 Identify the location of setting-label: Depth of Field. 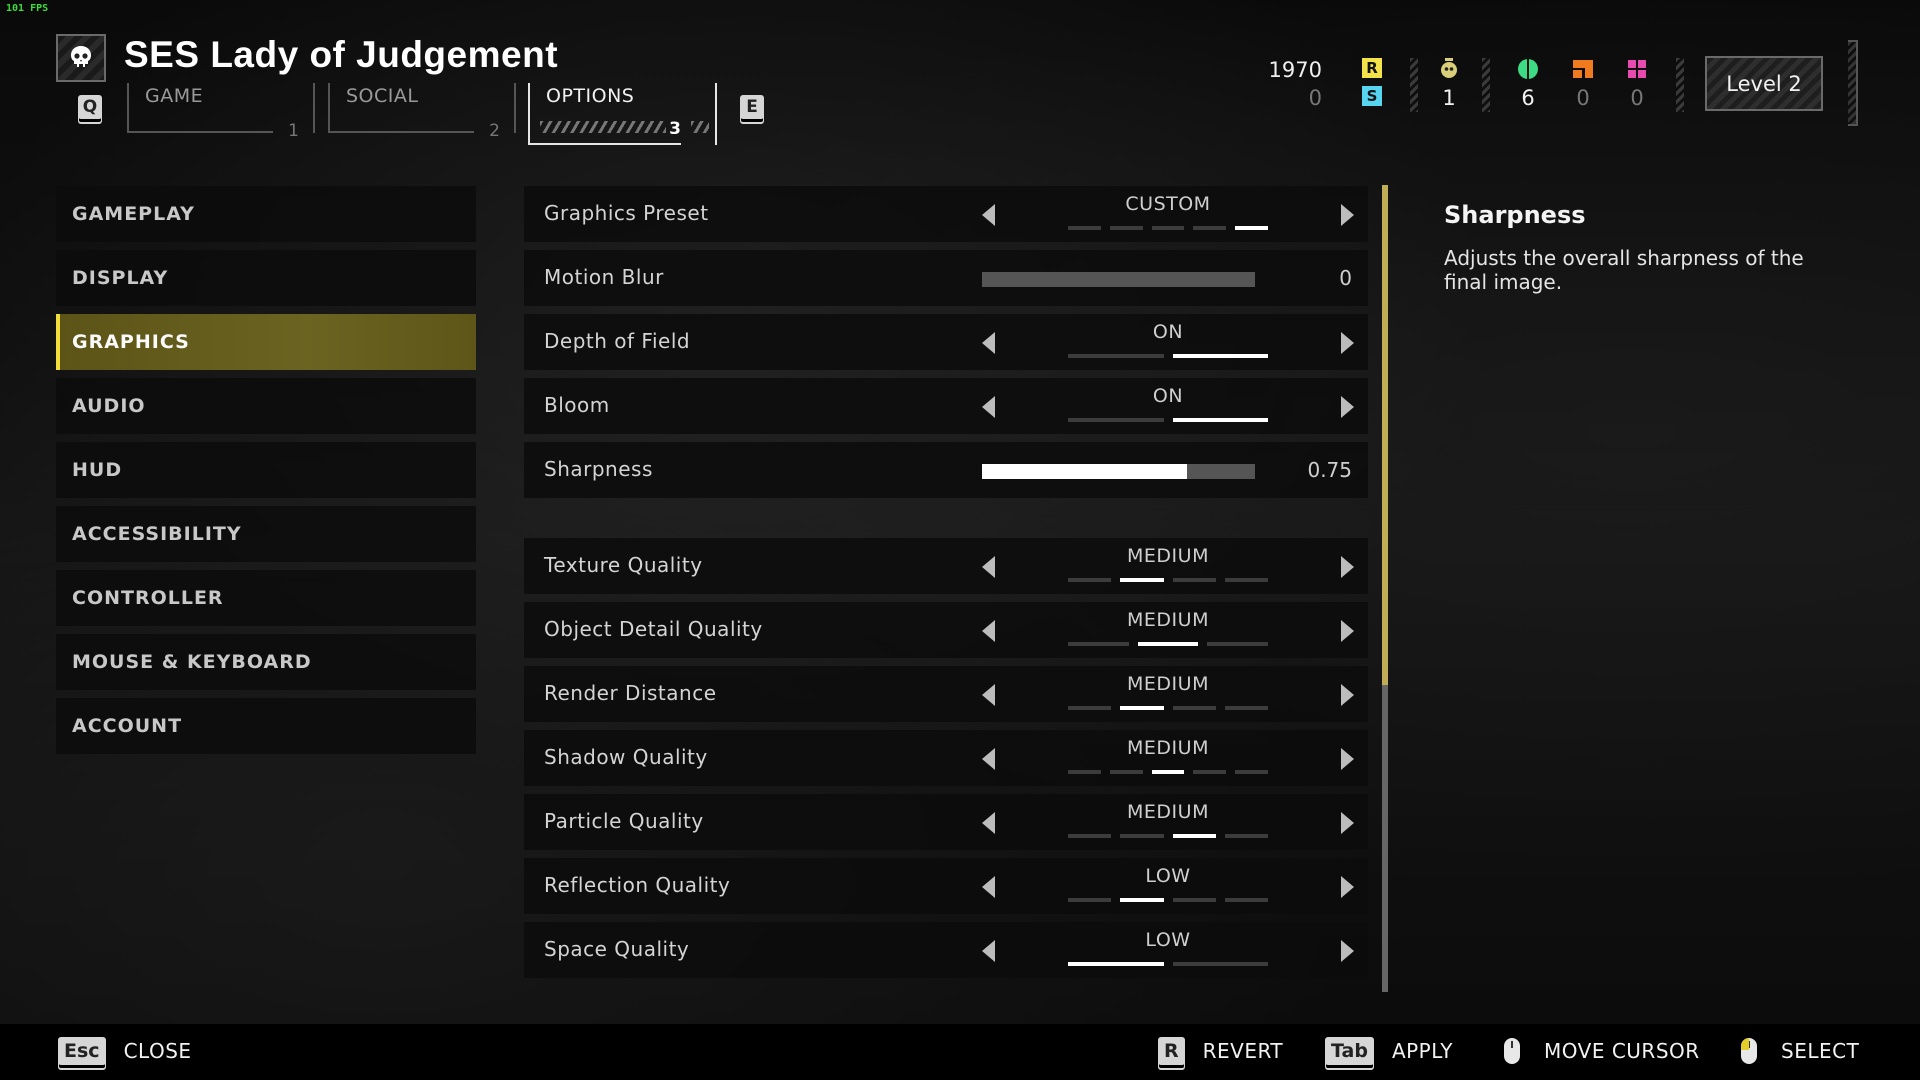
(617, 341).